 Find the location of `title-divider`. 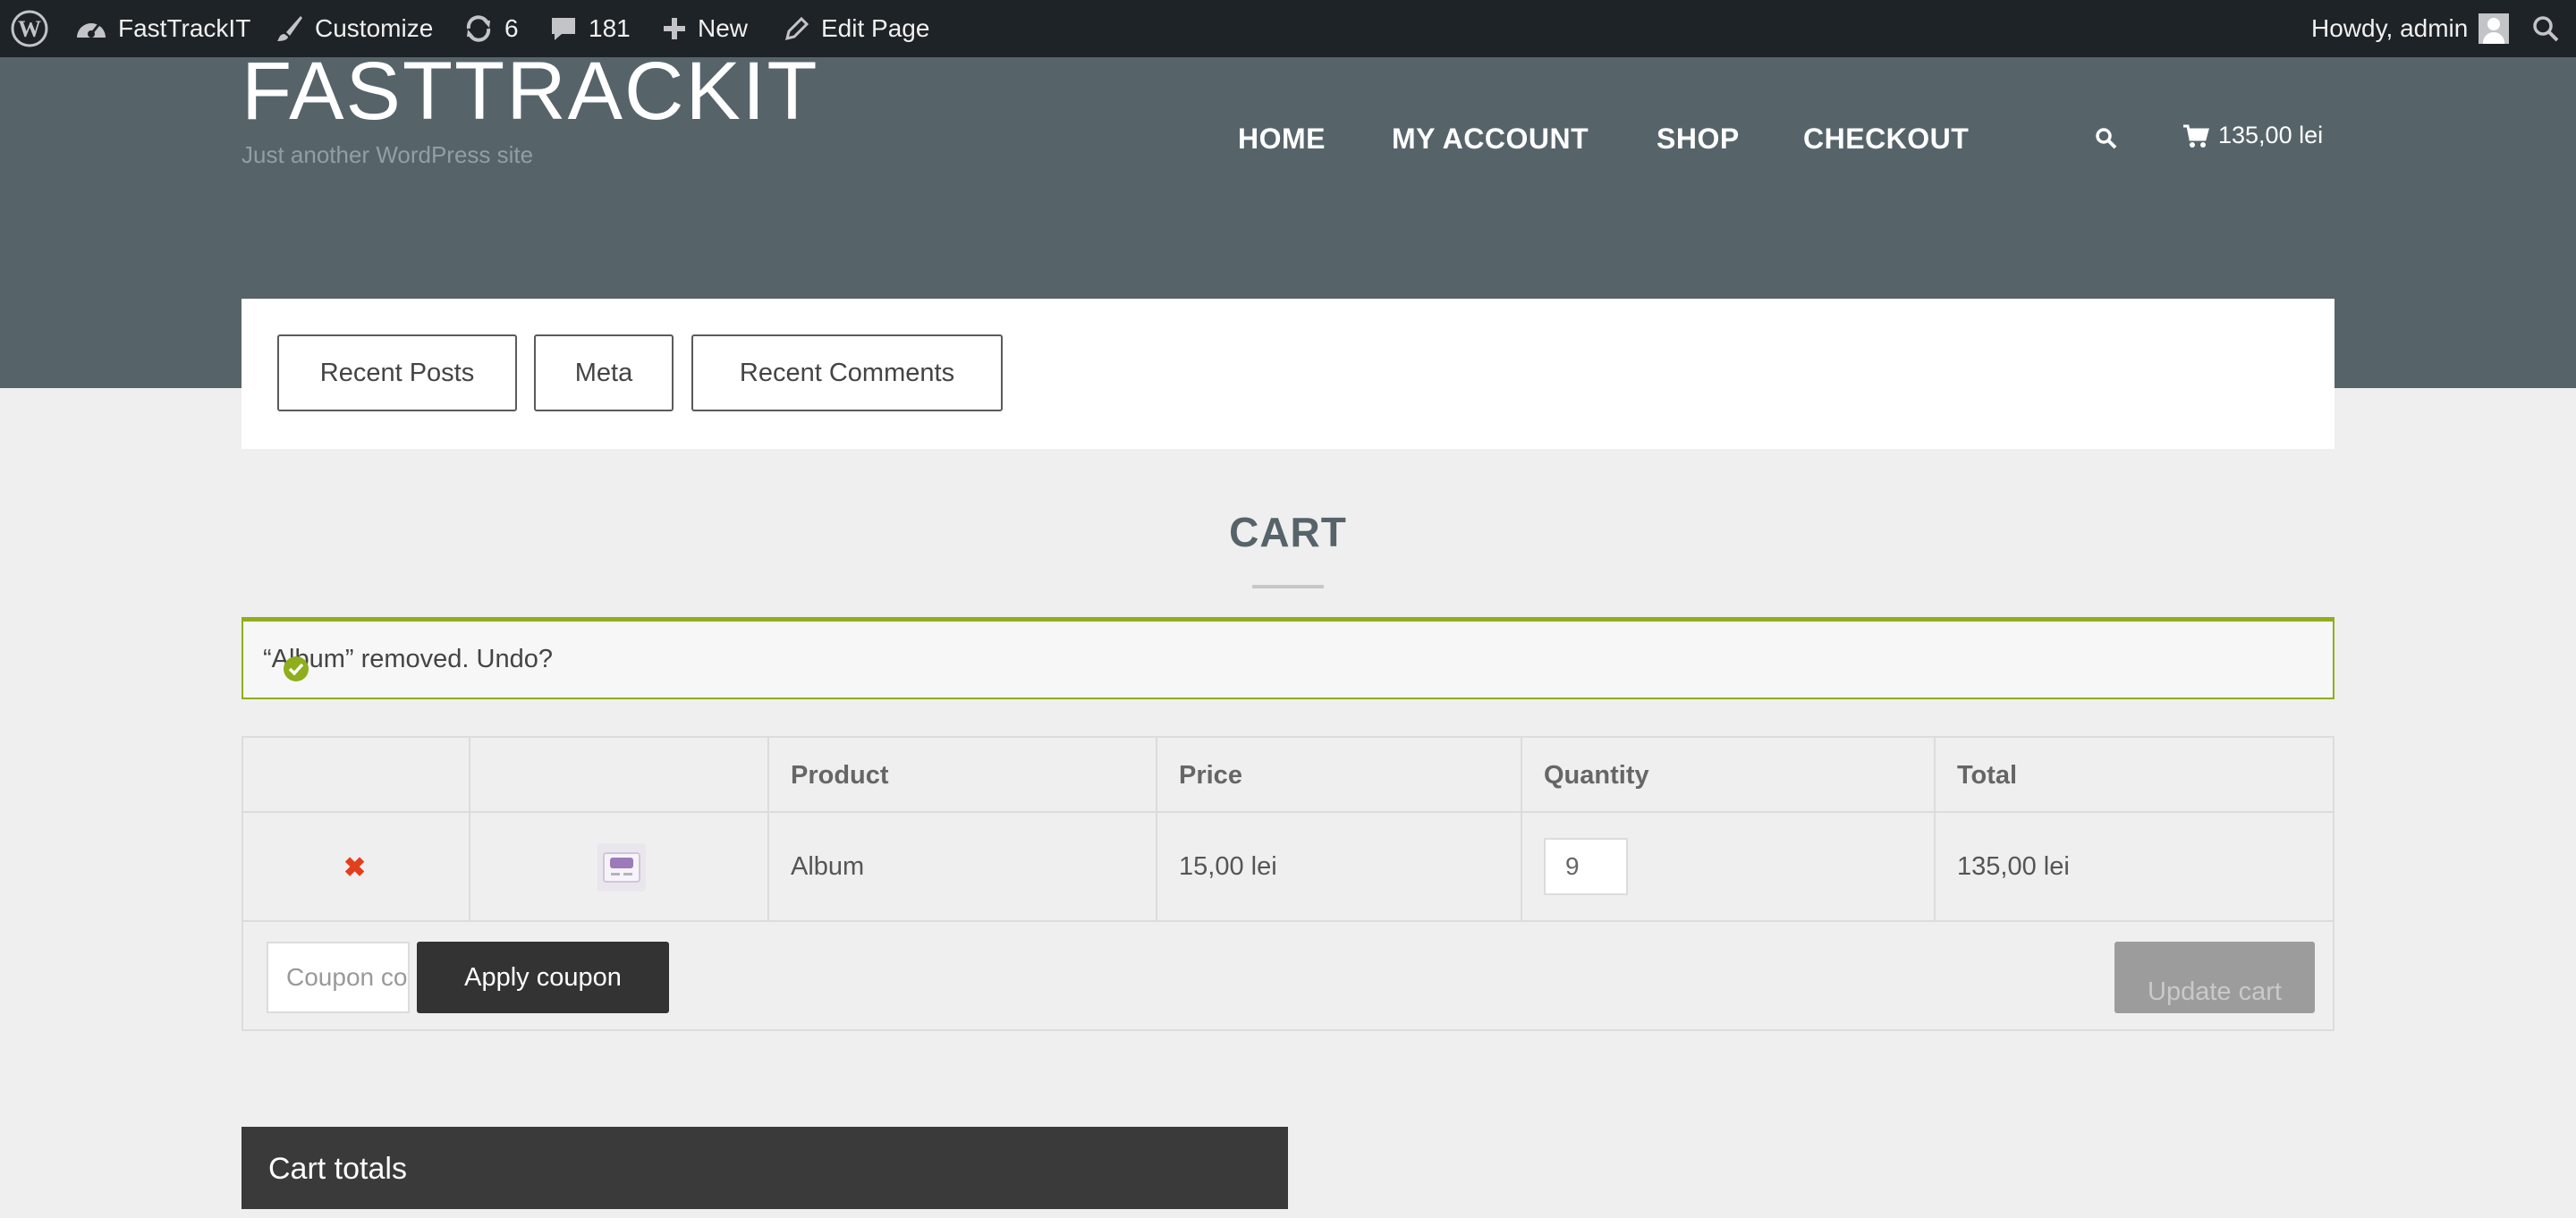

title-divider is located at coordinates (1288, 586).